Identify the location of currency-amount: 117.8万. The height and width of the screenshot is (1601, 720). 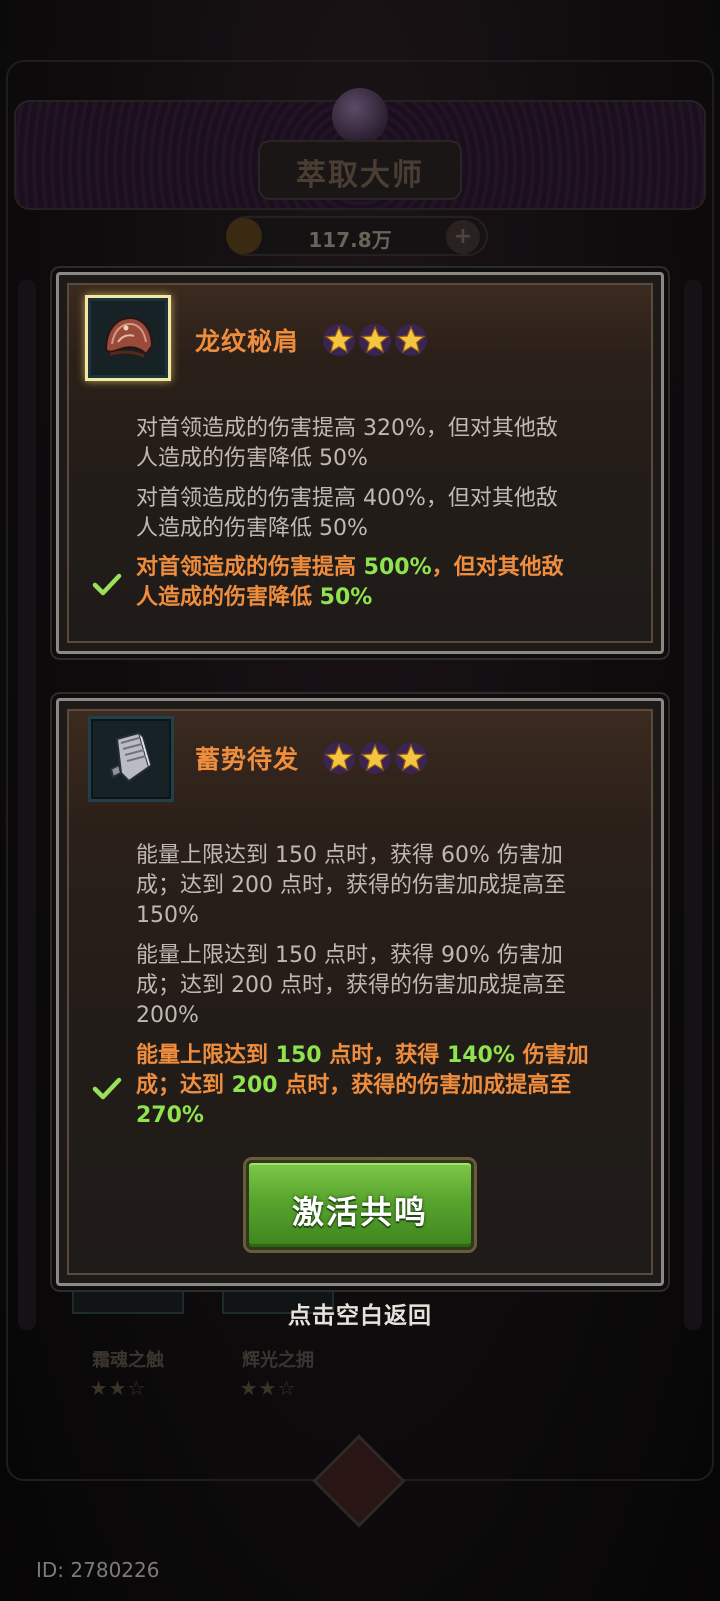
(350, 240).